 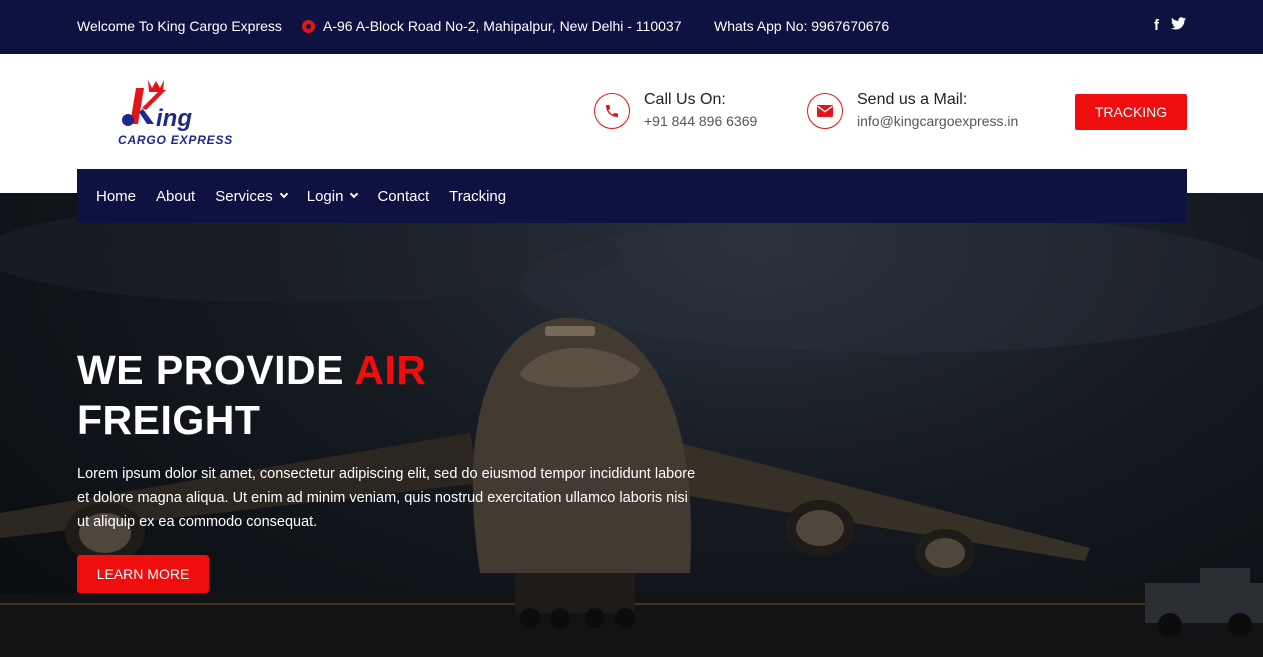 I want to click on email-address: info@kingcargoexpress.in, so click(x=937, y=121).